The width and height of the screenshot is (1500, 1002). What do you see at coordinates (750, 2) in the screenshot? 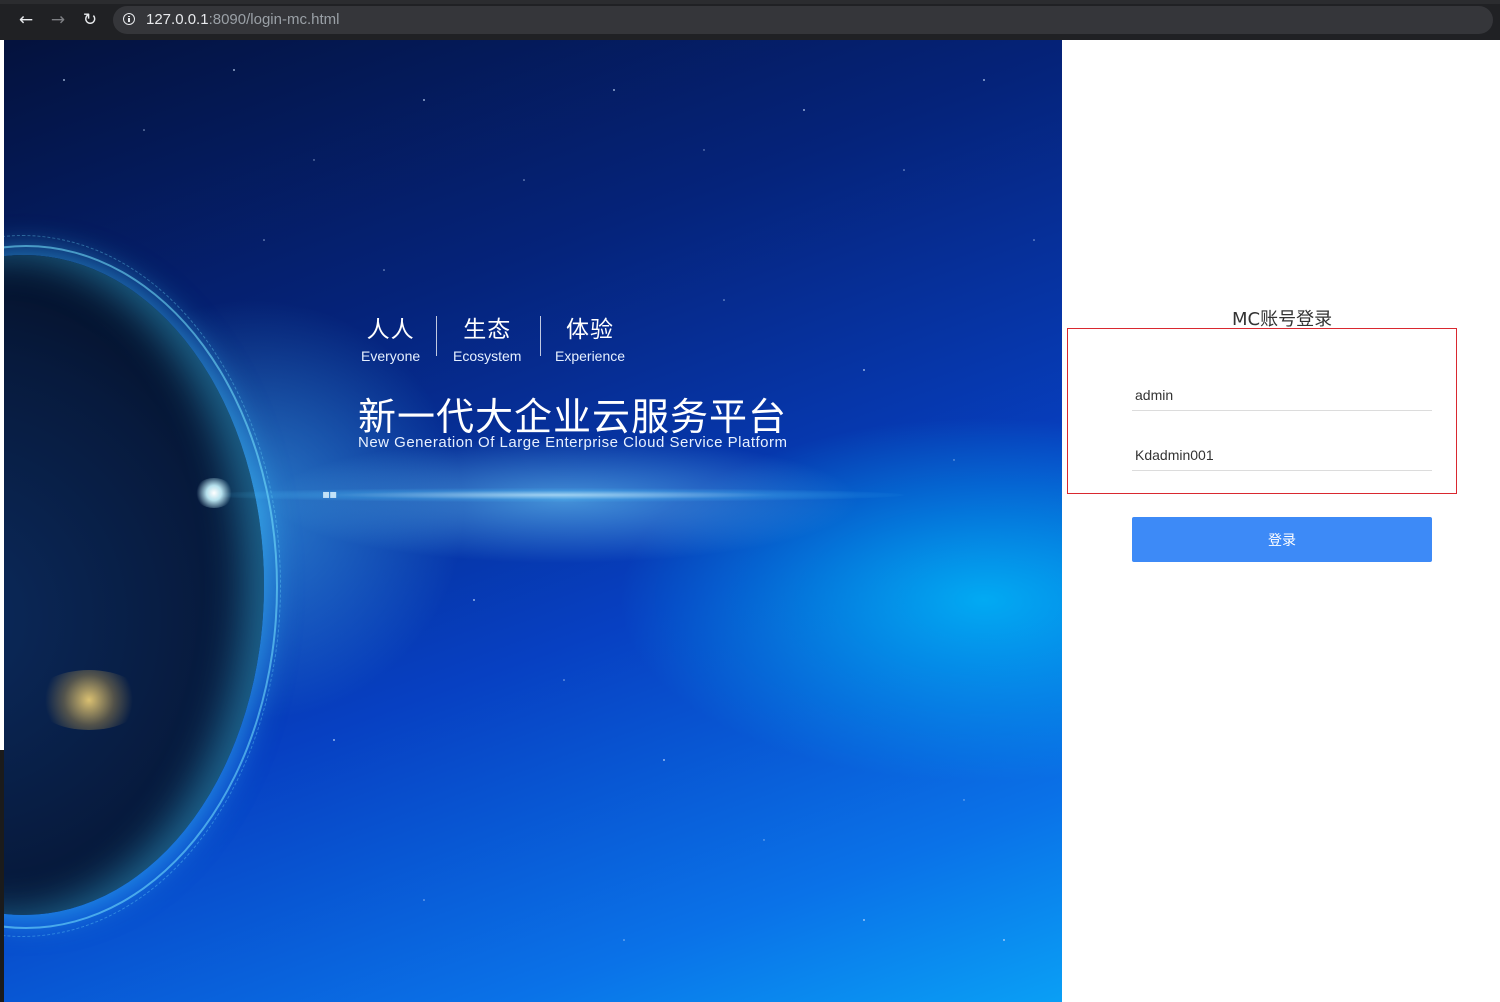
I see `tab-strip-edge` at bounding box center [750, 2].